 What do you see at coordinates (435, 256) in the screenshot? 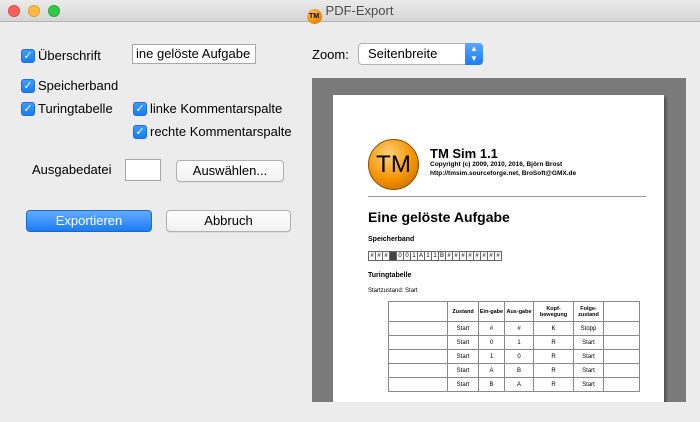
I see `preview-tape: # # #0 0 1 A 1 1 B # # # # # # # #` at bounding box center [435, 256].